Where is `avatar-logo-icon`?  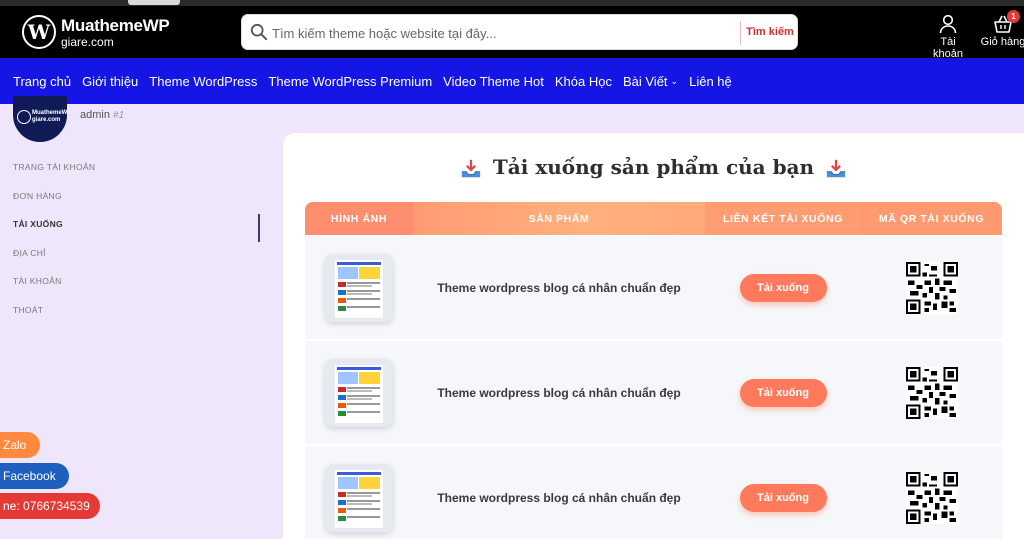 avatar-logo-icon is located at coordinates (24, 117).